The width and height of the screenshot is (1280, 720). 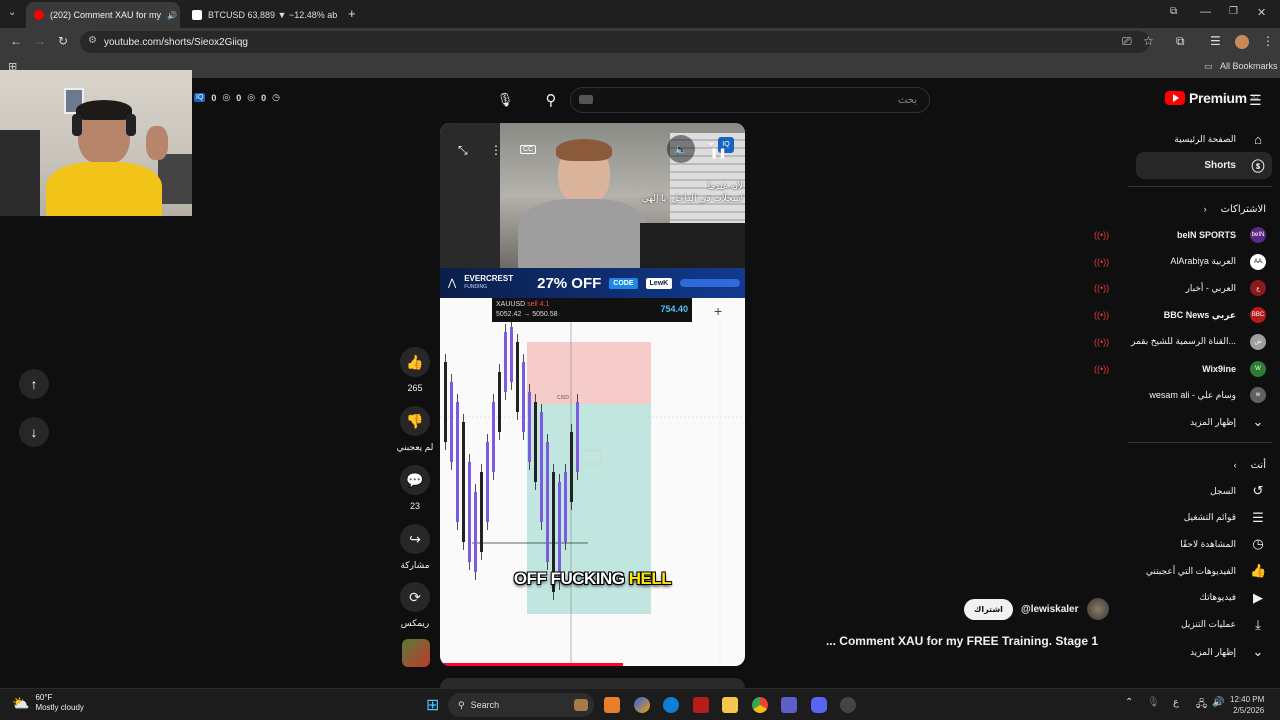 What do you see at coordinates (1196, 165) in the screenshot?
I see `sidebar-item-shorts: Shorts ⓢ` at bounding box center [1196, 165].